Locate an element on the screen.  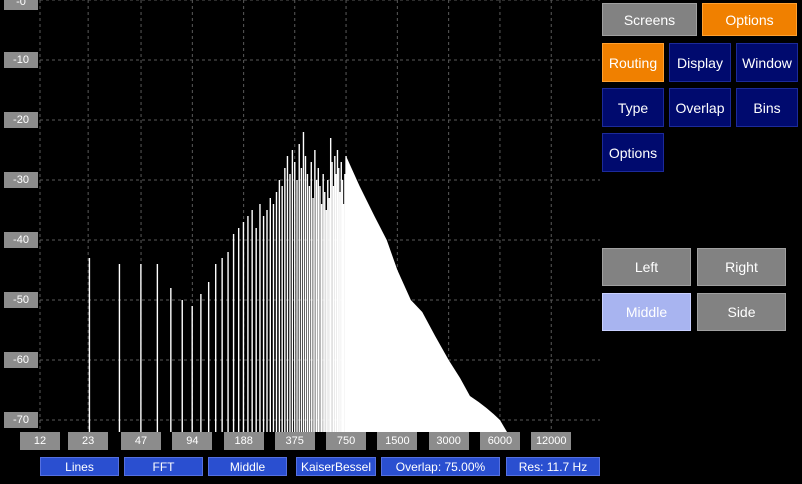
x-tick-label: 47 is located at coordinates (141, 441).